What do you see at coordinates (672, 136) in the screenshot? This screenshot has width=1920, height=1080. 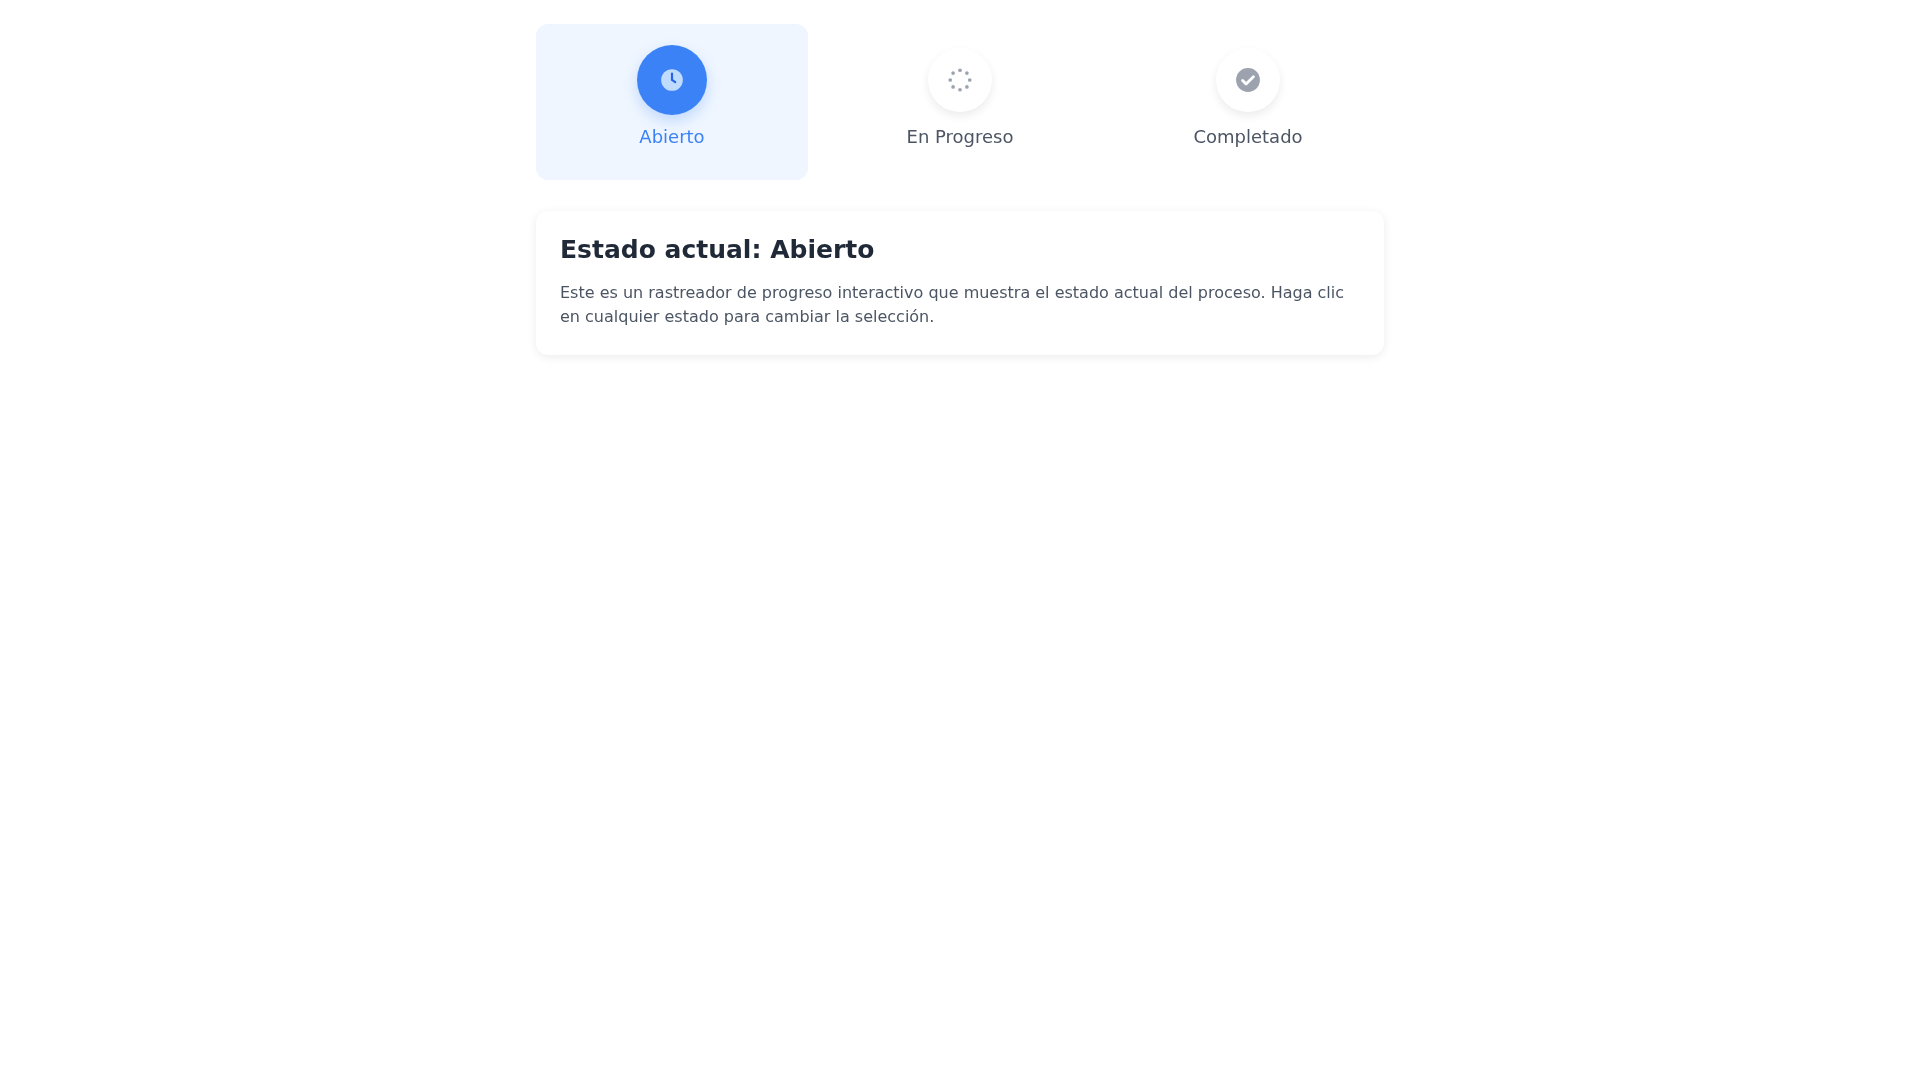 I see `step-label: Abierto` at bounding box center [672, 136].